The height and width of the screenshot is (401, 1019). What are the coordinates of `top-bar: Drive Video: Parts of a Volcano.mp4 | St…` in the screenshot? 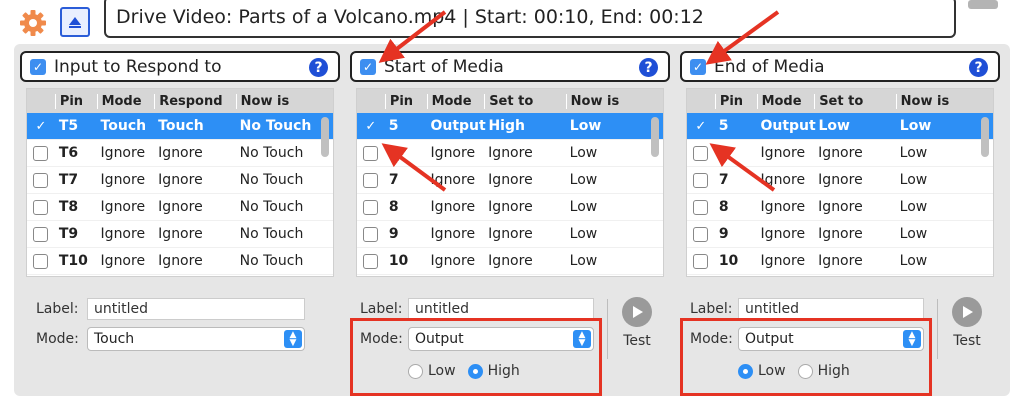 It's located at (509, 23).